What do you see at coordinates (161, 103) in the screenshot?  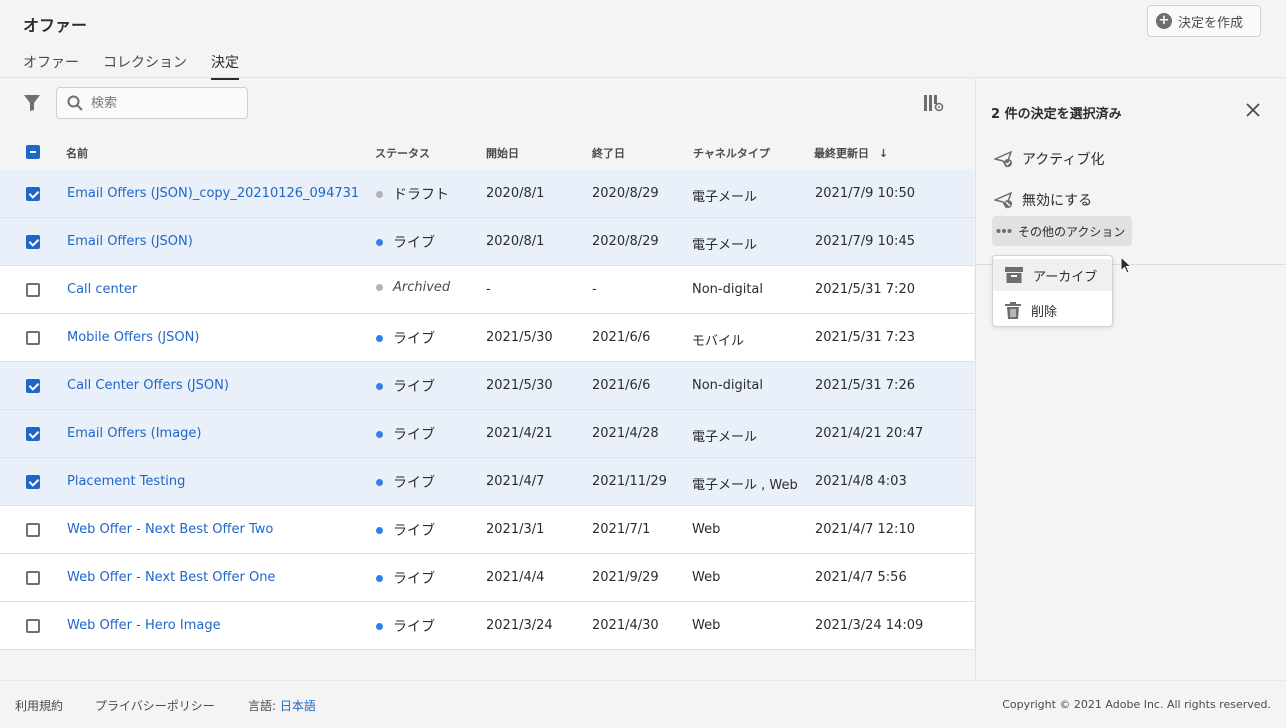 I see `search-input` at bounding box center [161, 103].